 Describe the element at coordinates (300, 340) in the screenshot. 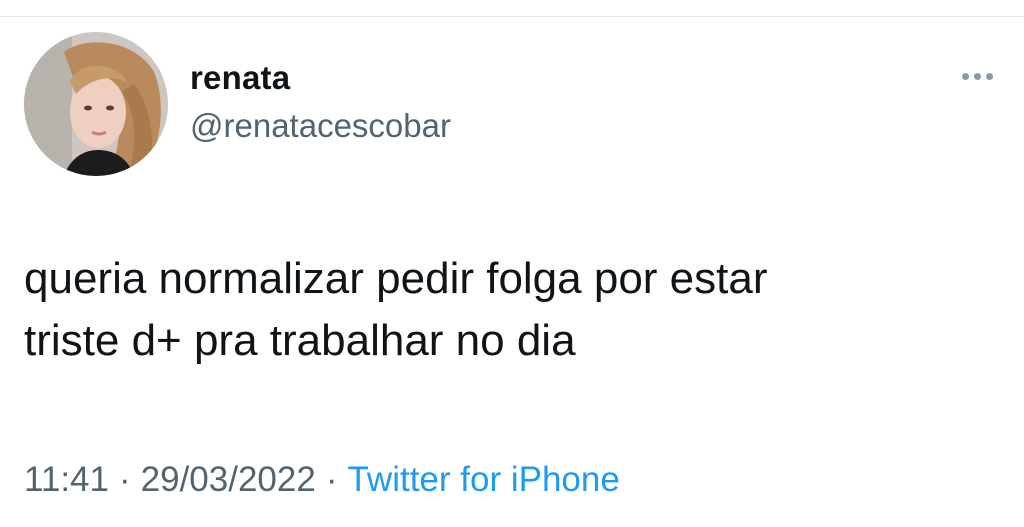

I see `tweet-text-line: triste d+ pra trabalhar no dia` at that location.